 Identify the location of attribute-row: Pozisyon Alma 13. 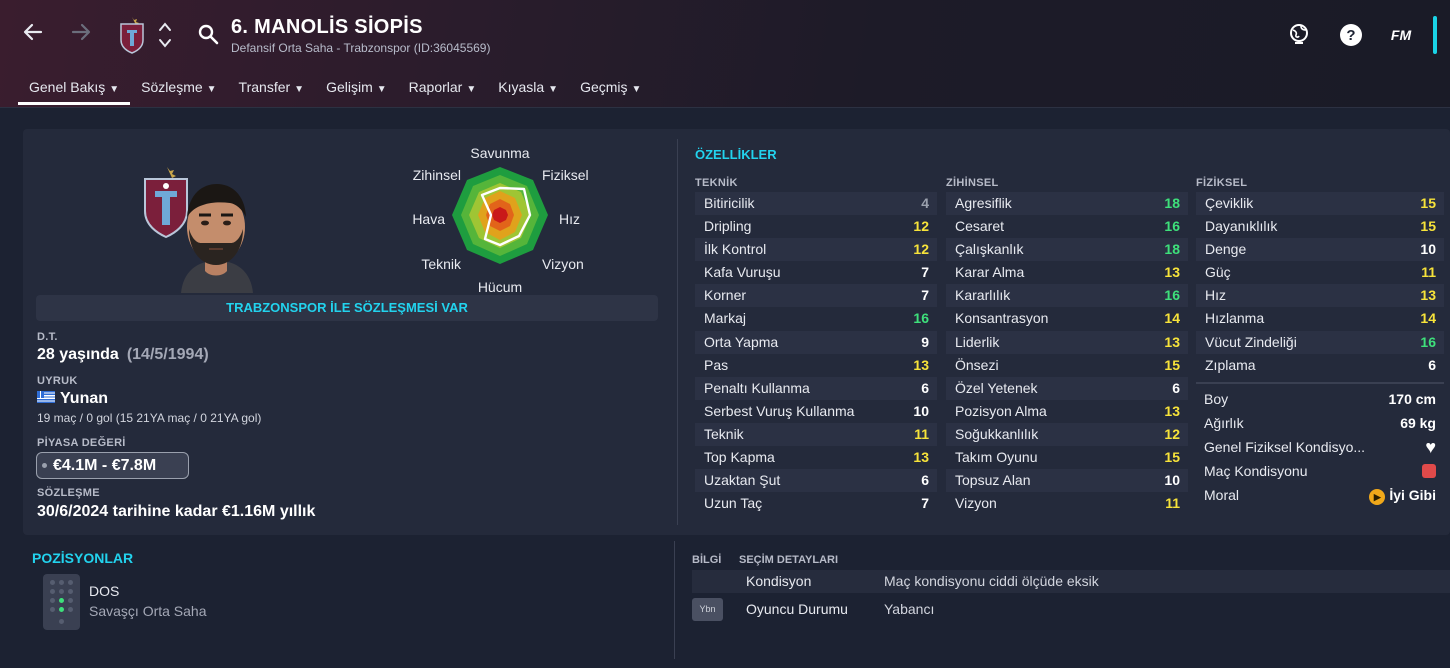
(1067, 411).